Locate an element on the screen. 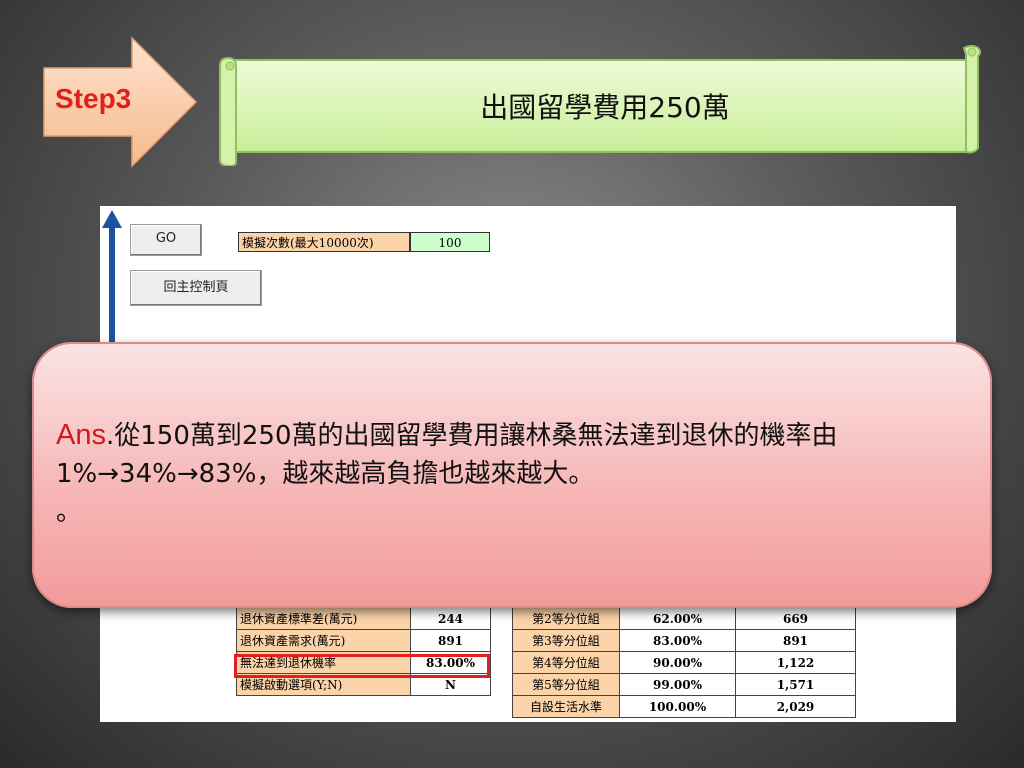  table-row: 第5等分位組 99.00% 1,571 is located at coordinates (684, 684).